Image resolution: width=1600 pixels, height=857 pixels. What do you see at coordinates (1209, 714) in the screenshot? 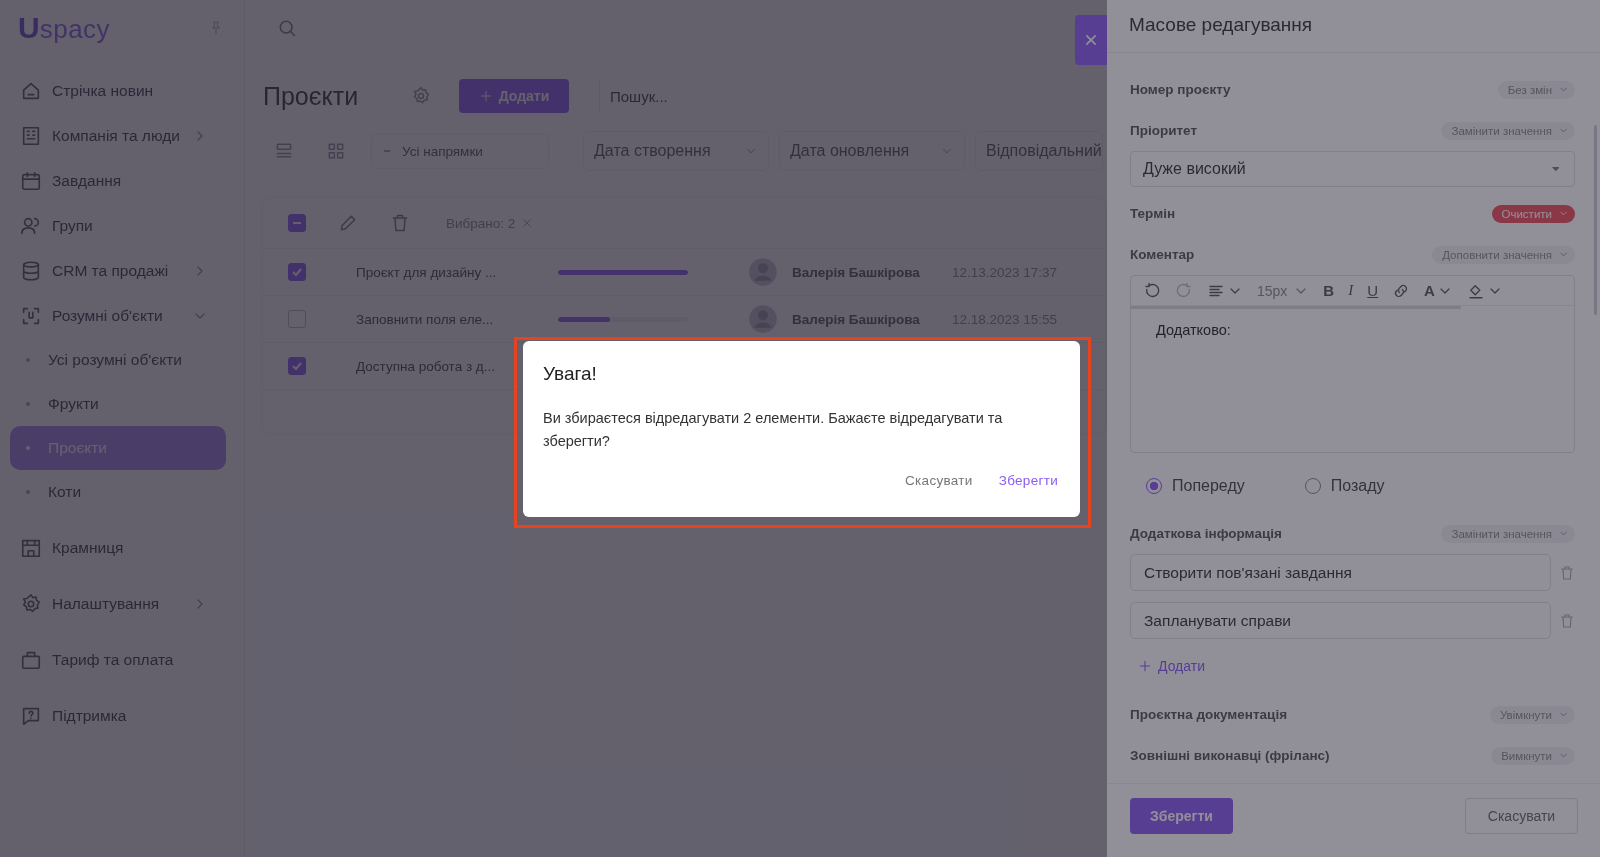
I see `field-label: Проєктна документація` at bounding box center [1209, 714].